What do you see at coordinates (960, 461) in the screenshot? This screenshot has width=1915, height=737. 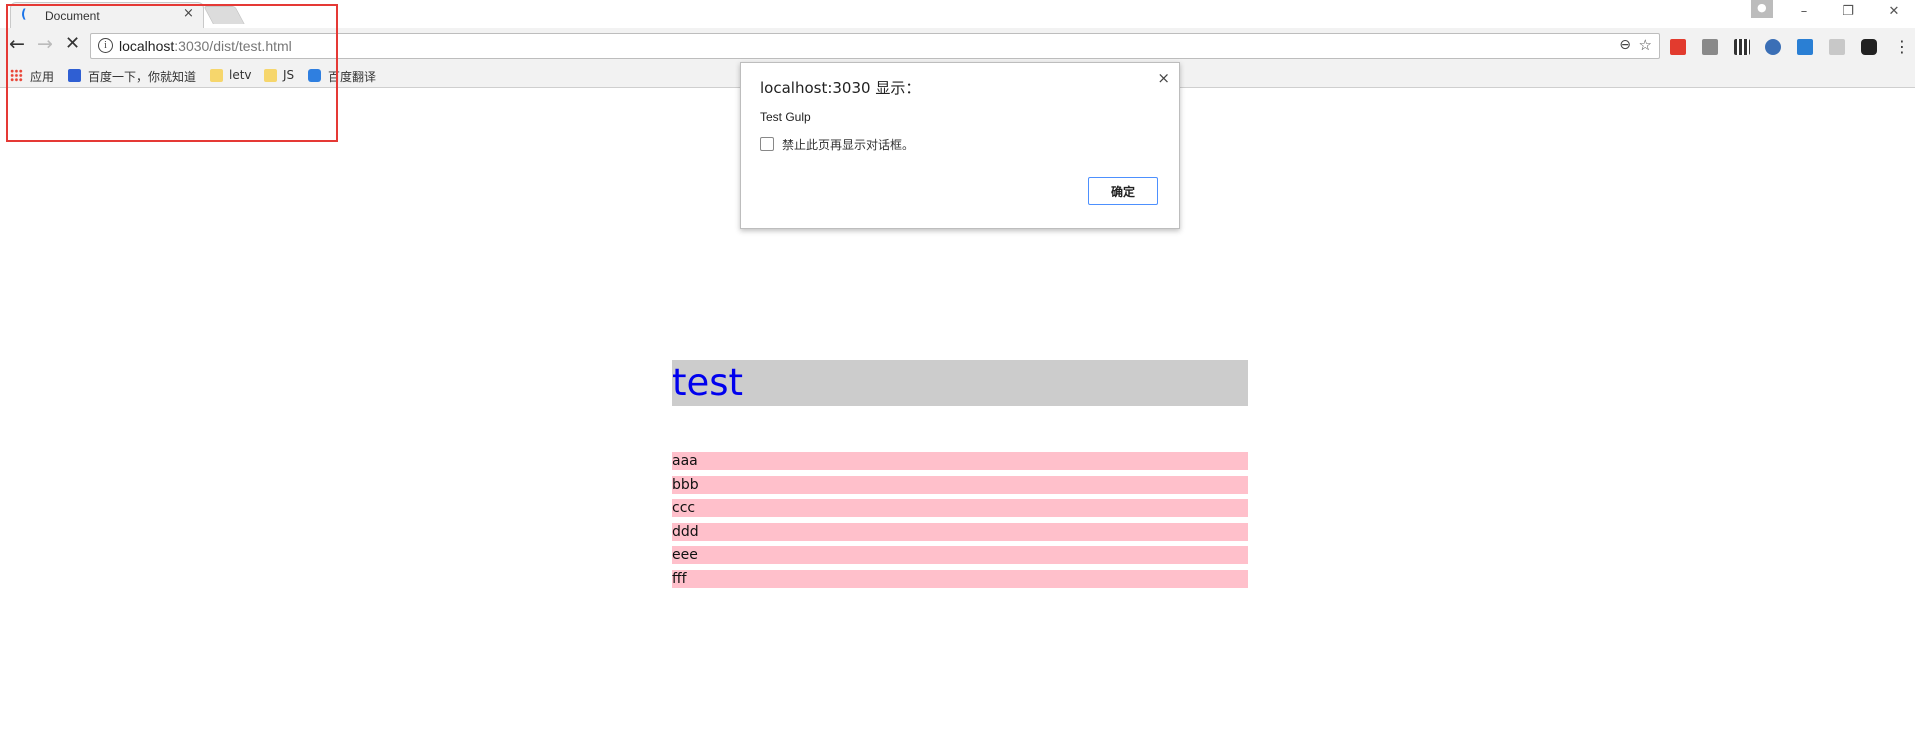 I see `list-item: aaa` at bounding box center [960, 461].